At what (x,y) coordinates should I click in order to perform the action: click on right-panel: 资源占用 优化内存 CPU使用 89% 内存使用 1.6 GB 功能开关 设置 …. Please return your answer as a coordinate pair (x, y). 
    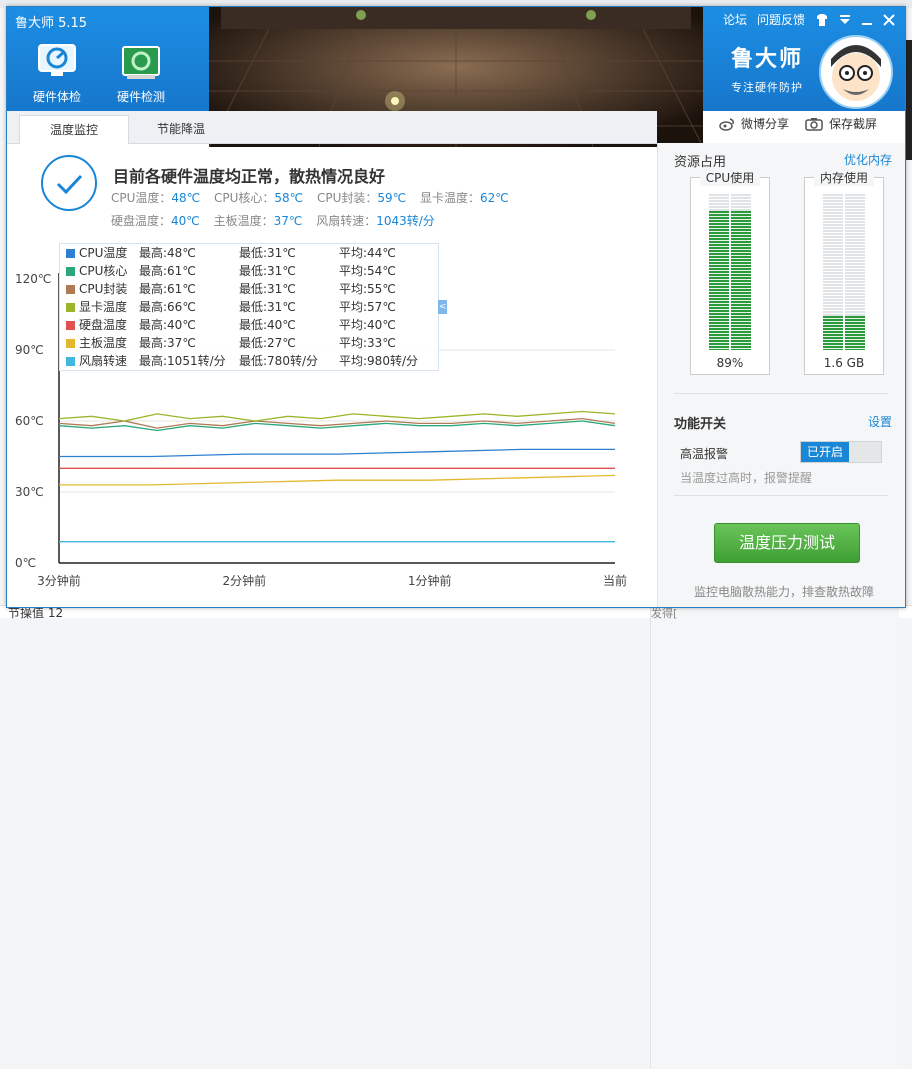
    Looking at the image, I should click on (781, 375).